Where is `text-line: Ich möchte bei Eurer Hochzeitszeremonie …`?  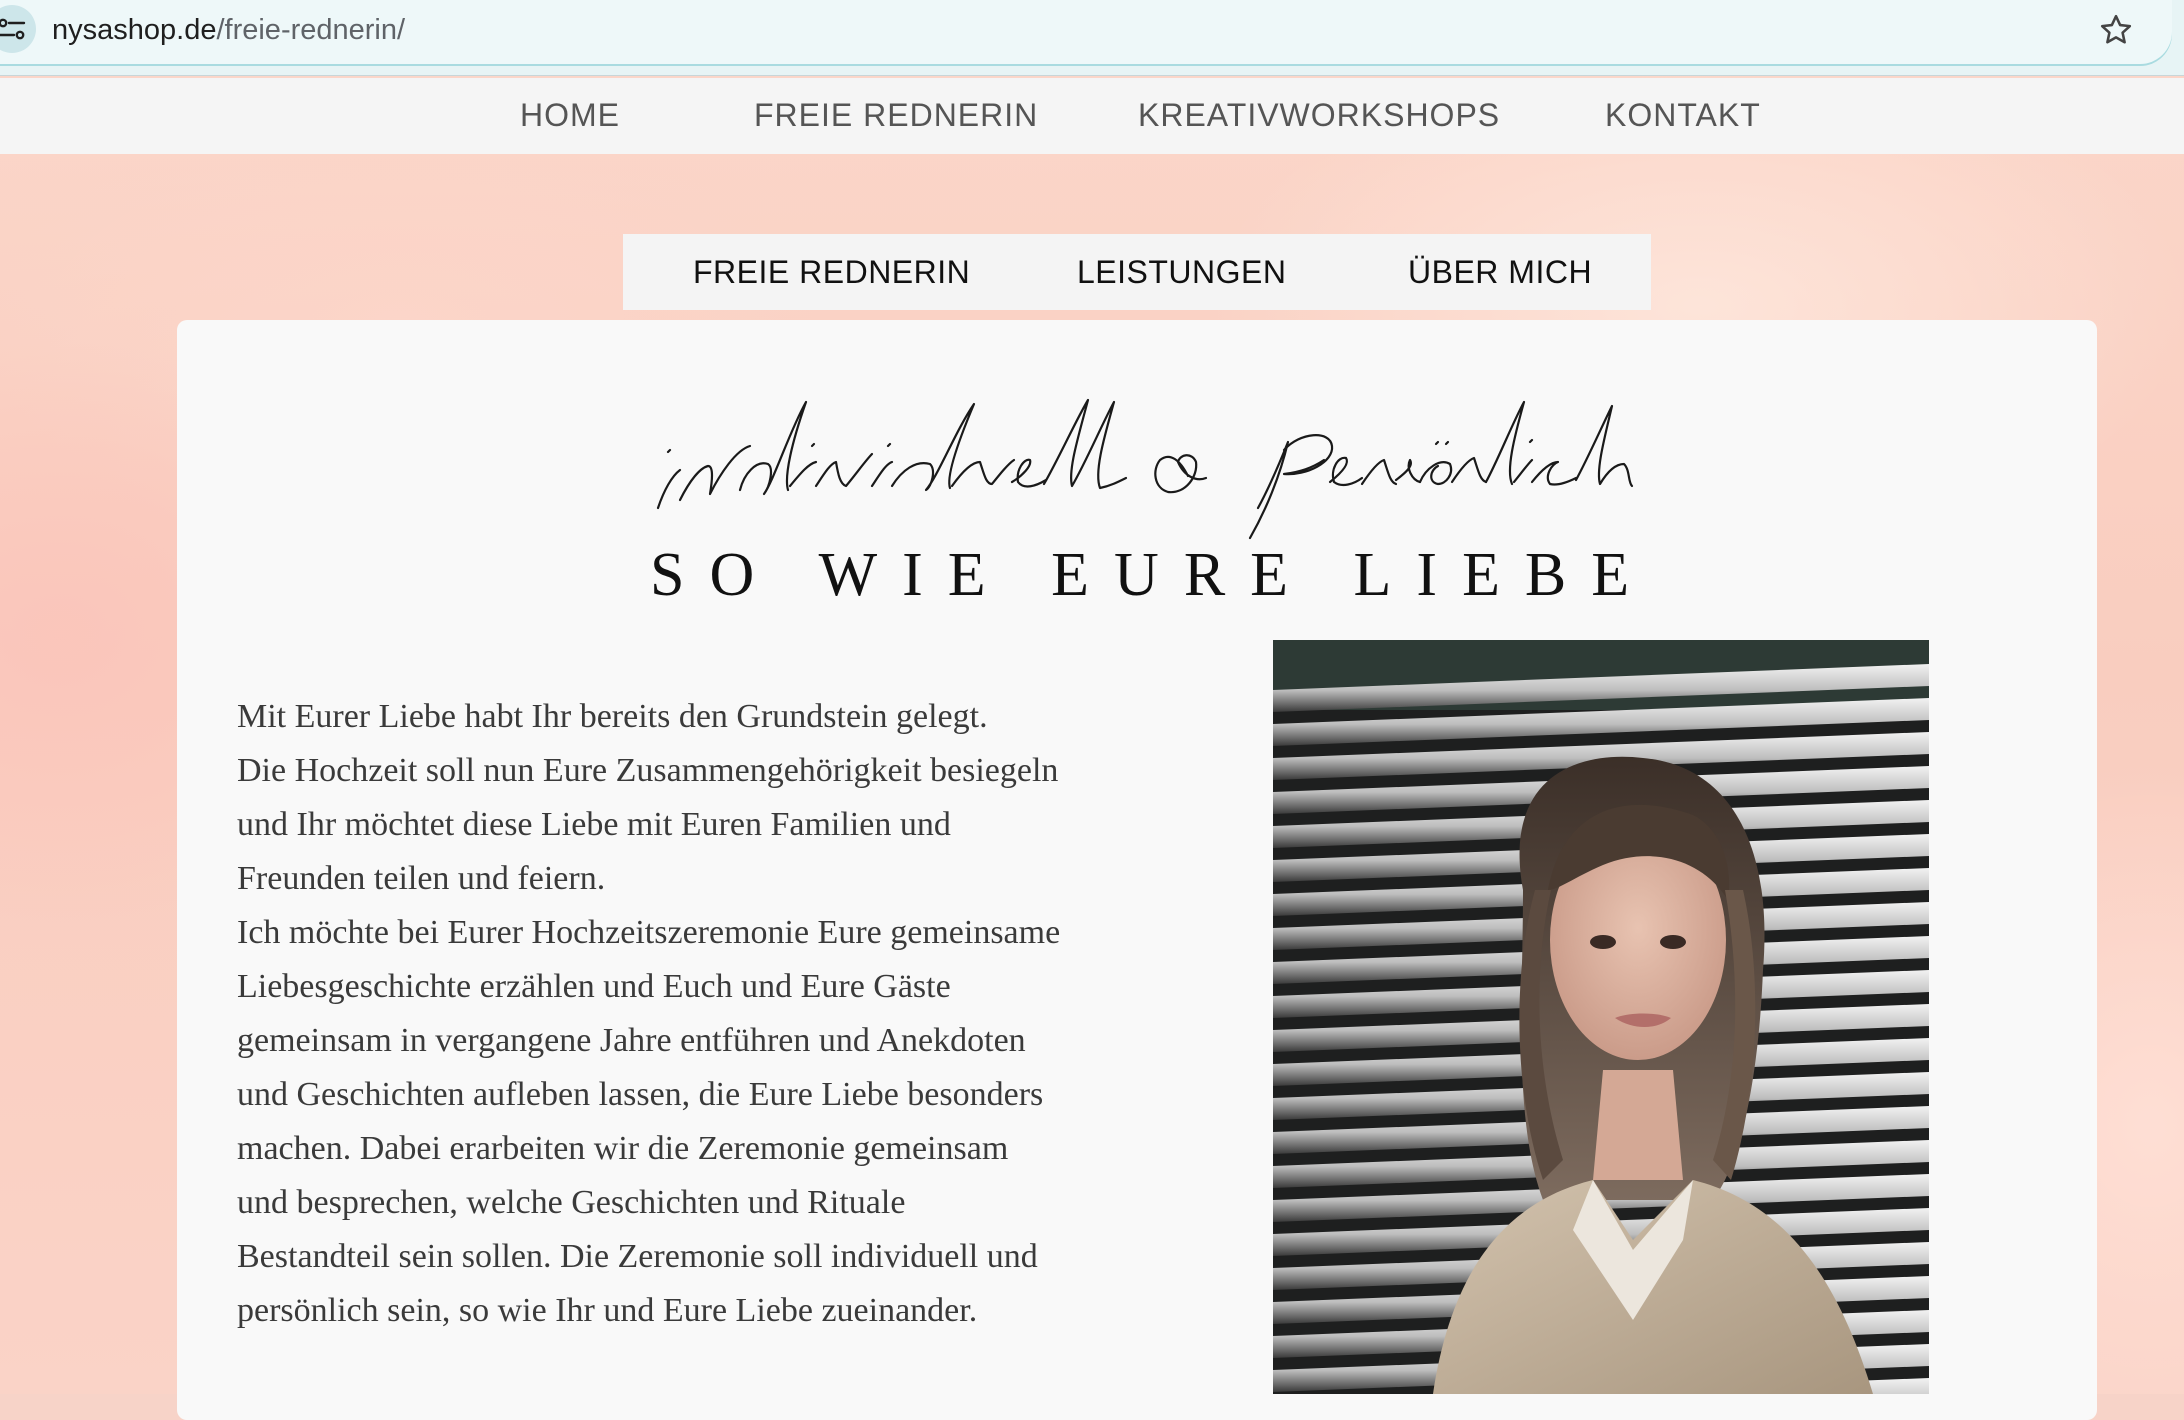 text-line: Ich möchte bei Eurer Hochzeitszeremonie … is located at coordinates (649, 932).